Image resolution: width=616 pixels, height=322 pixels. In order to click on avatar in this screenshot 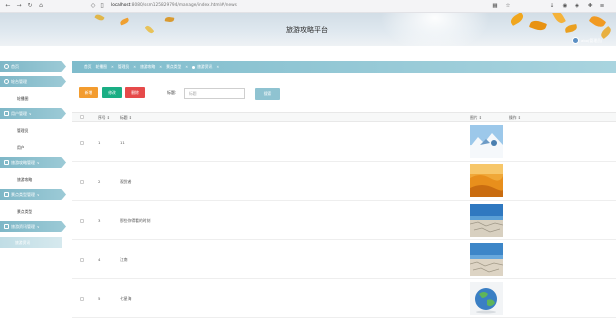, I will do `click(575, 40)`.